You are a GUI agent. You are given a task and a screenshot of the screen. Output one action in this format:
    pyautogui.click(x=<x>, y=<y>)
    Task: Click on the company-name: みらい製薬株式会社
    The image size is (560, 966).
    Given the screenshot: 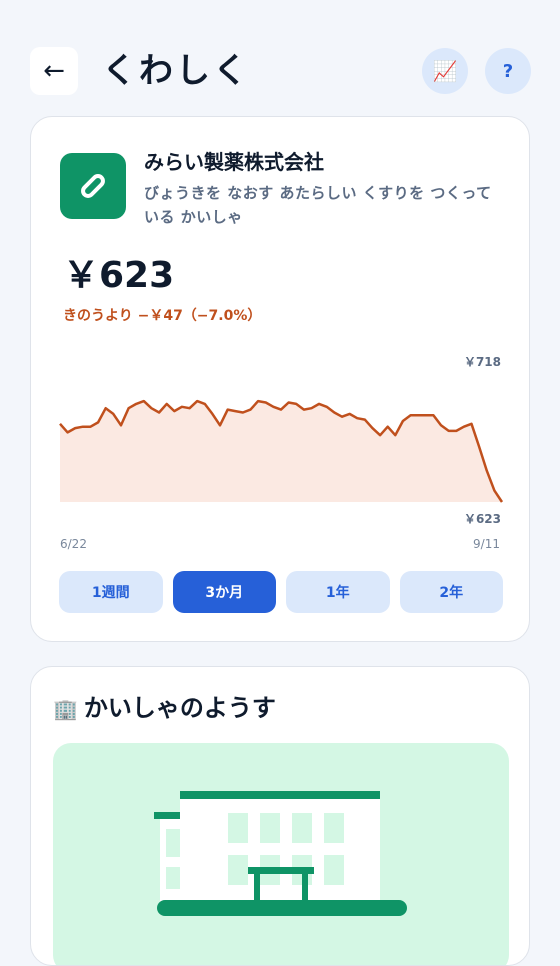 What is the action you would take?
    pyautogui.click(x=234, y=162)
    